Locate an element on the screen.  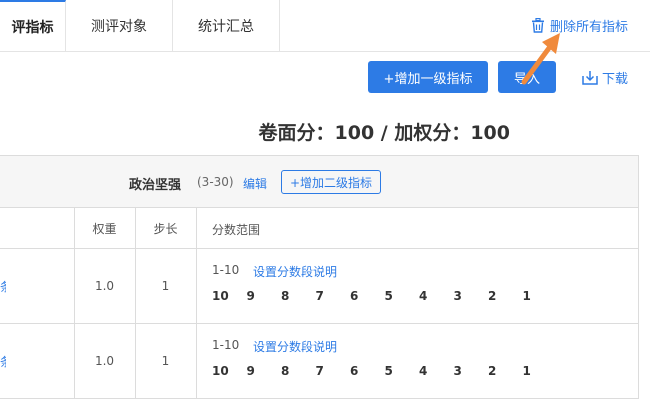
annotation-arrow-icon is located at coordinates (540, 59).